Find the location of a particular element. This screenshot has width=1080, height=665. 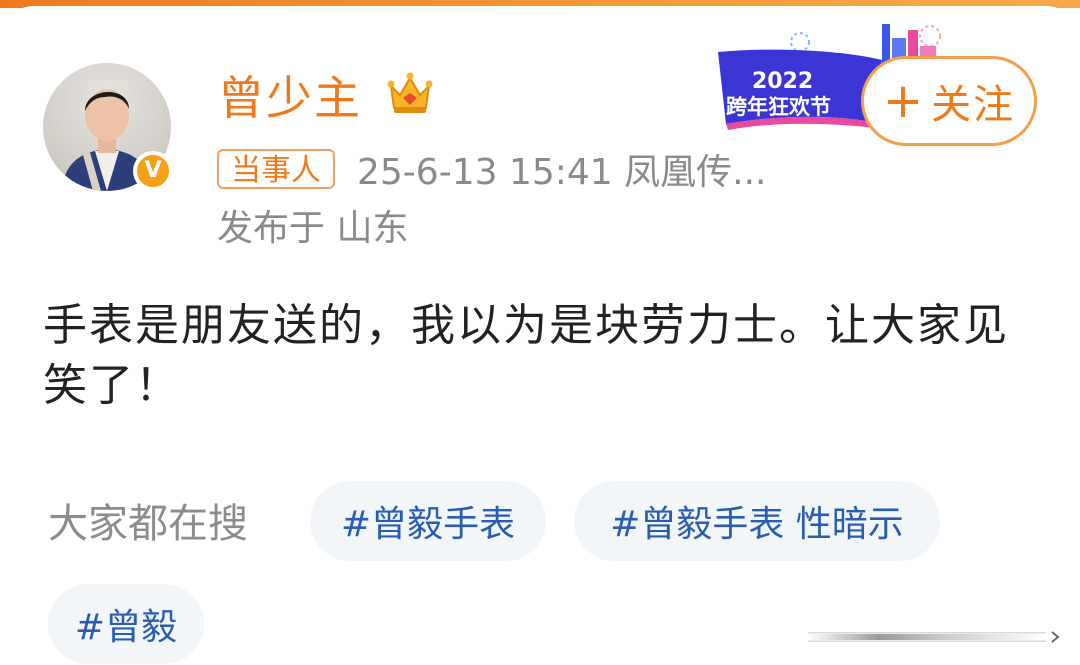

role-badge: 当事人 is located at coordinates (276, 169).